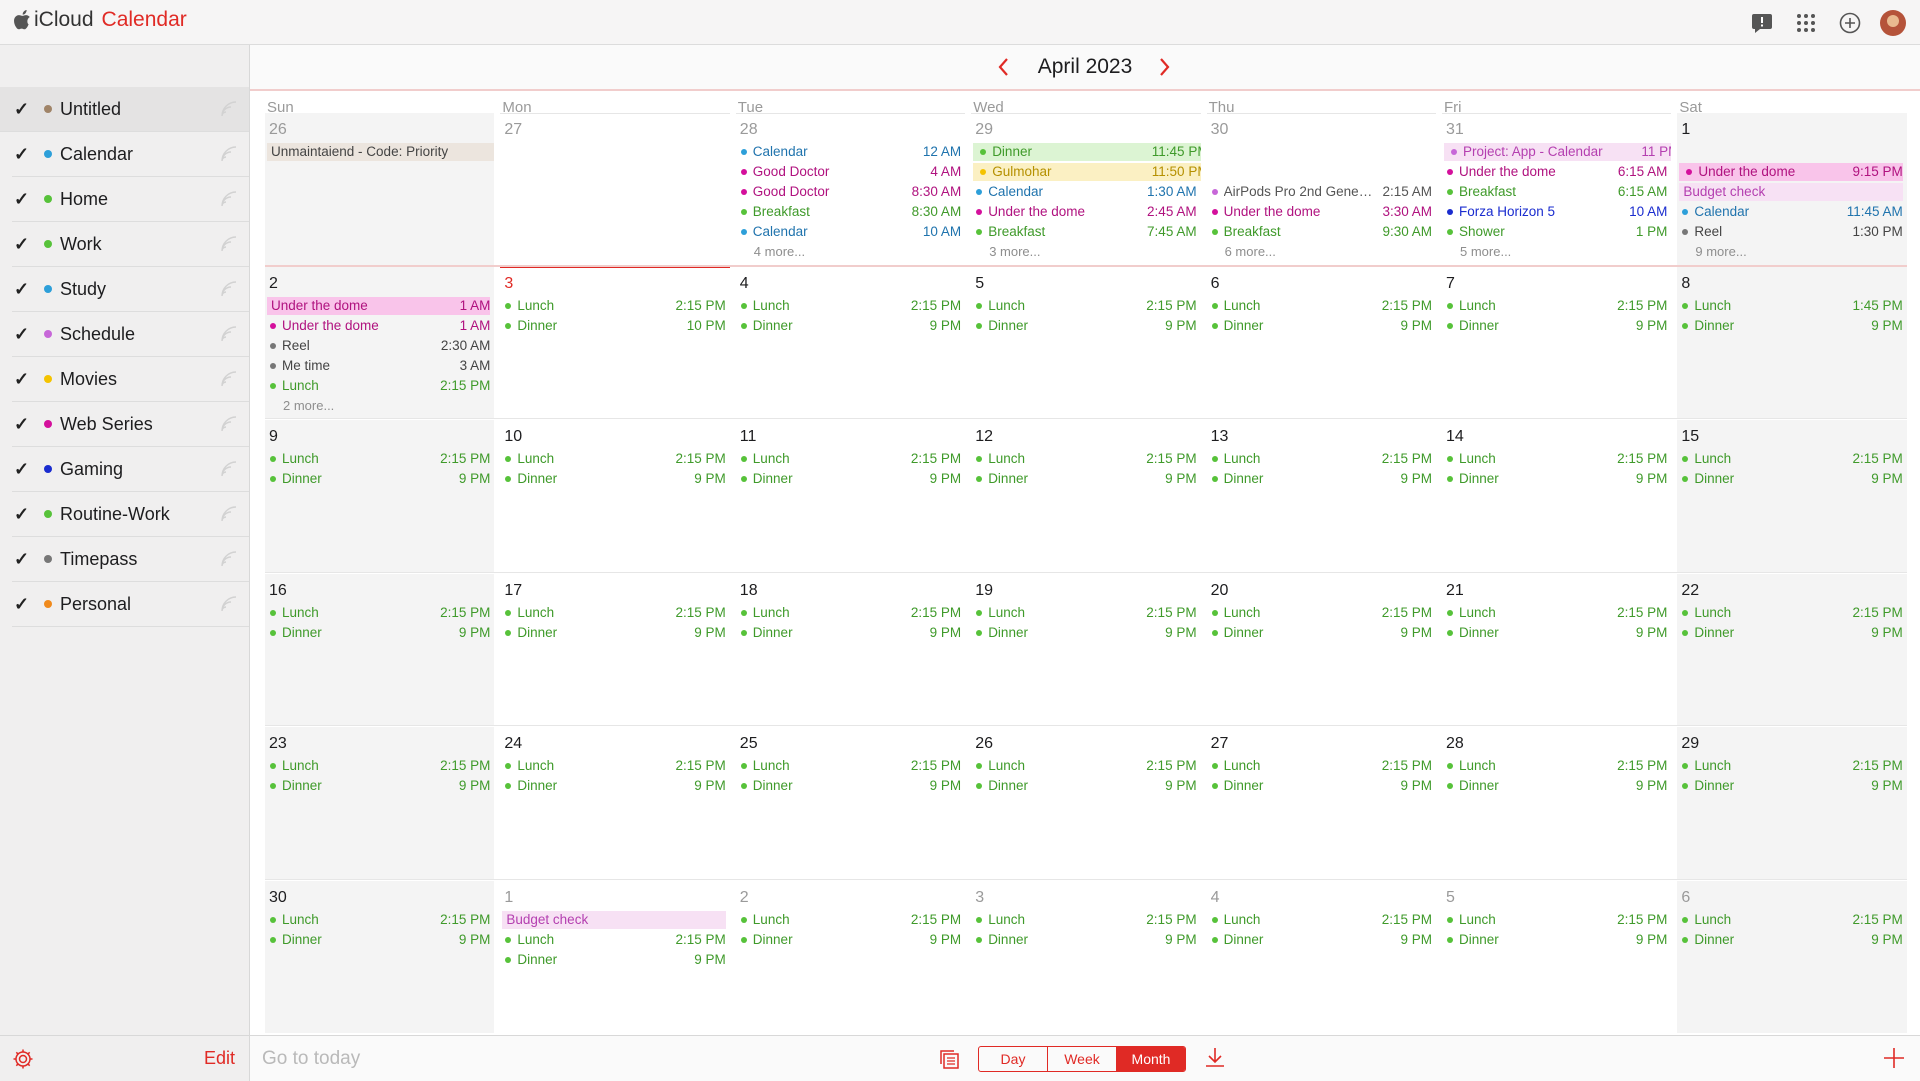 The width and height of the screenshot is (1920, 1081). Describe the element at coordinates (614, 650) in the screenshot. I see `day-cell: 17 Lunch 2:15 PM Dinner 9 PM` at that location.